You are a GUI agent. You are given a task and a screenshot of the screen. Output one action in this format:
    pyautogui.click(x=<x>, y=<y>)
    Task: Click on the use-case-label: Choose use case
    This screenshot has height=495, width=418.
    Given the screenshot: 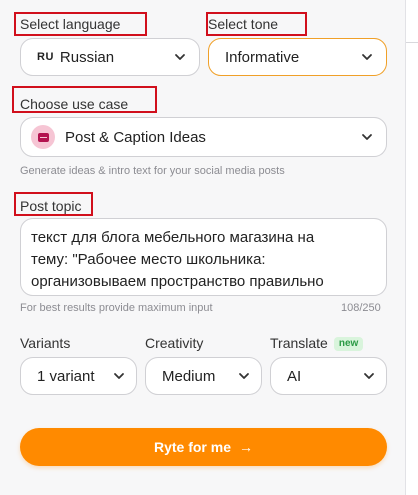 What is the action you would take?
    pyautogui.click(x=74, y=104)
    